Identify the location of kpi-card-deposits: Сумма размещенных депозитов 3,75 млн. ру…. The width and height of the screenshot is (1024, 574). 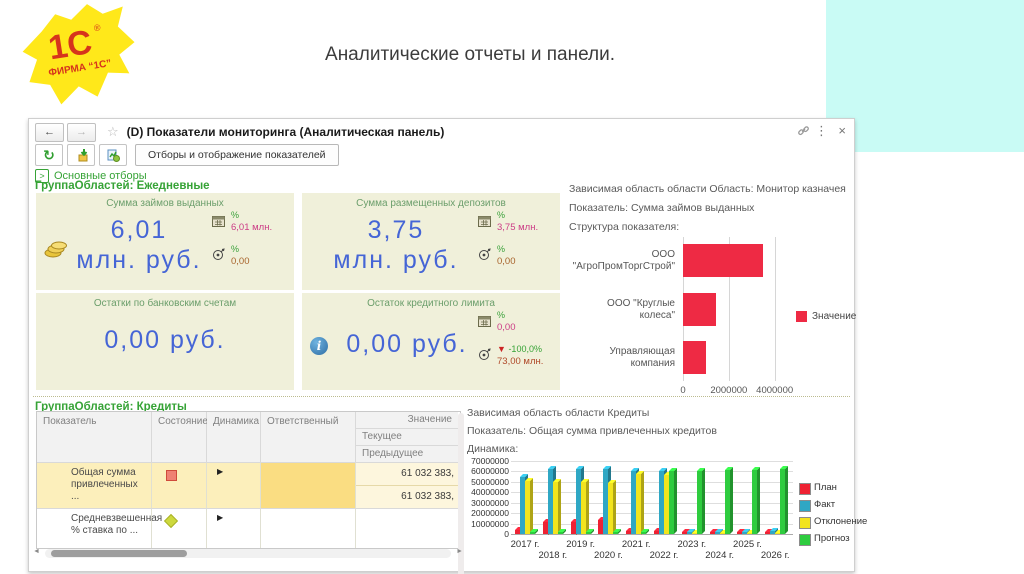
(431, 241).